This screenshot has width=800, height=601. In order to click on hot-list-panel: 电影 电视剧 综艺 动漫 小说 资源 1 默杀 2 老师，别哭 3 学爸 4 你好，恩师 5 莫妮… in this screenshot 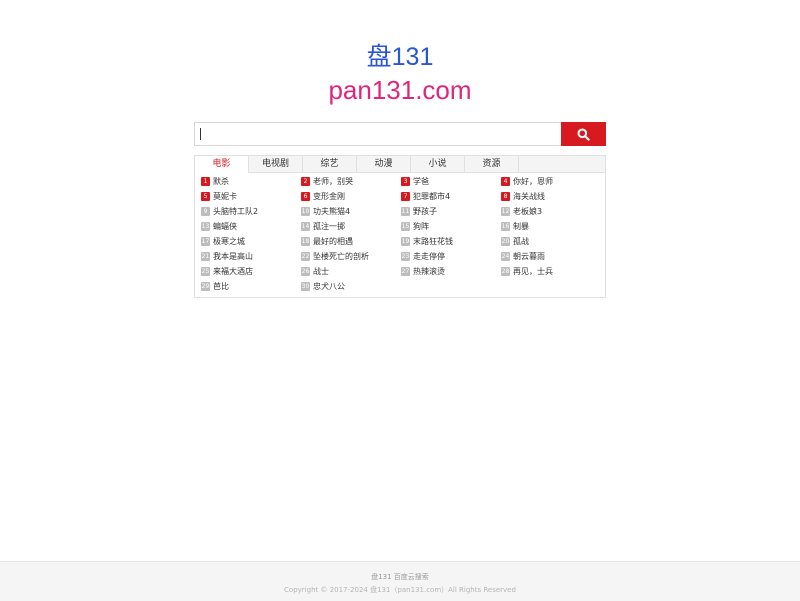, I will do `click(400, 226)`.